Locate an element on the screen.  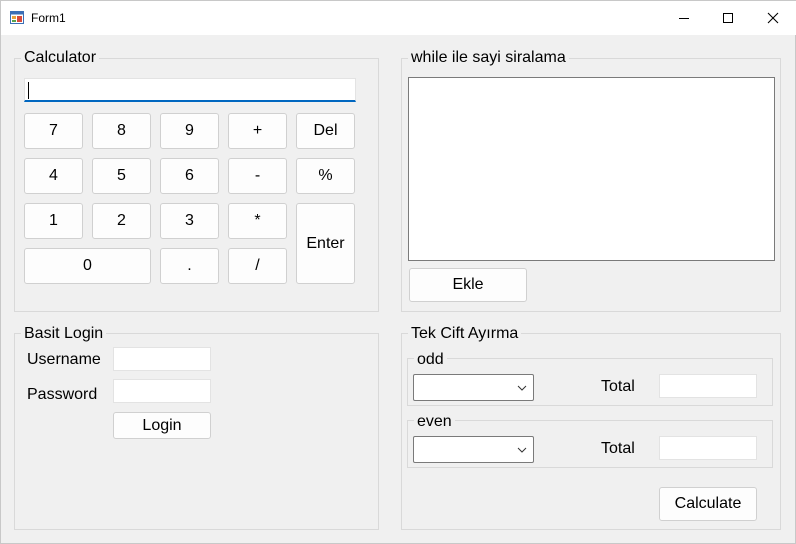
key-4-button: 4 is located at coordinates (53, 176).